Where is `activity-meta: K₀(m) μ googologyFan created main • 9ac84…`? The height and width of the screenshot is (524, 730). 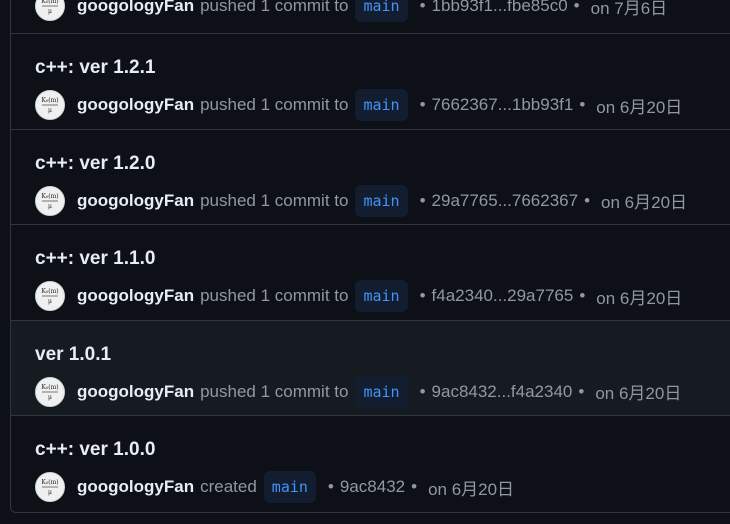 activity-meta: K₀(m) μ googologyFan created main • 9ac84… is located at coordinates (274, 487).